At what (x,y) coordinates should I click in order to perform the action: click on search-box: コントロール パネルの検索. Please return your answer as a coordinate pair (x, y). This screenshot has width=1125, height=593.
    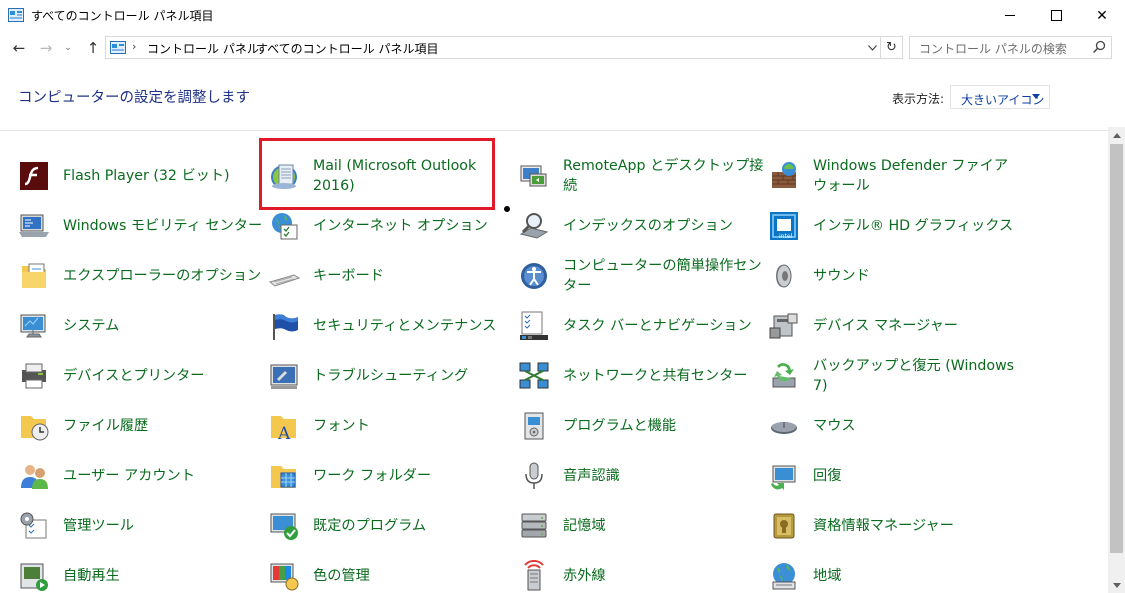
    Looking at the image, I should click on (1010, 47).